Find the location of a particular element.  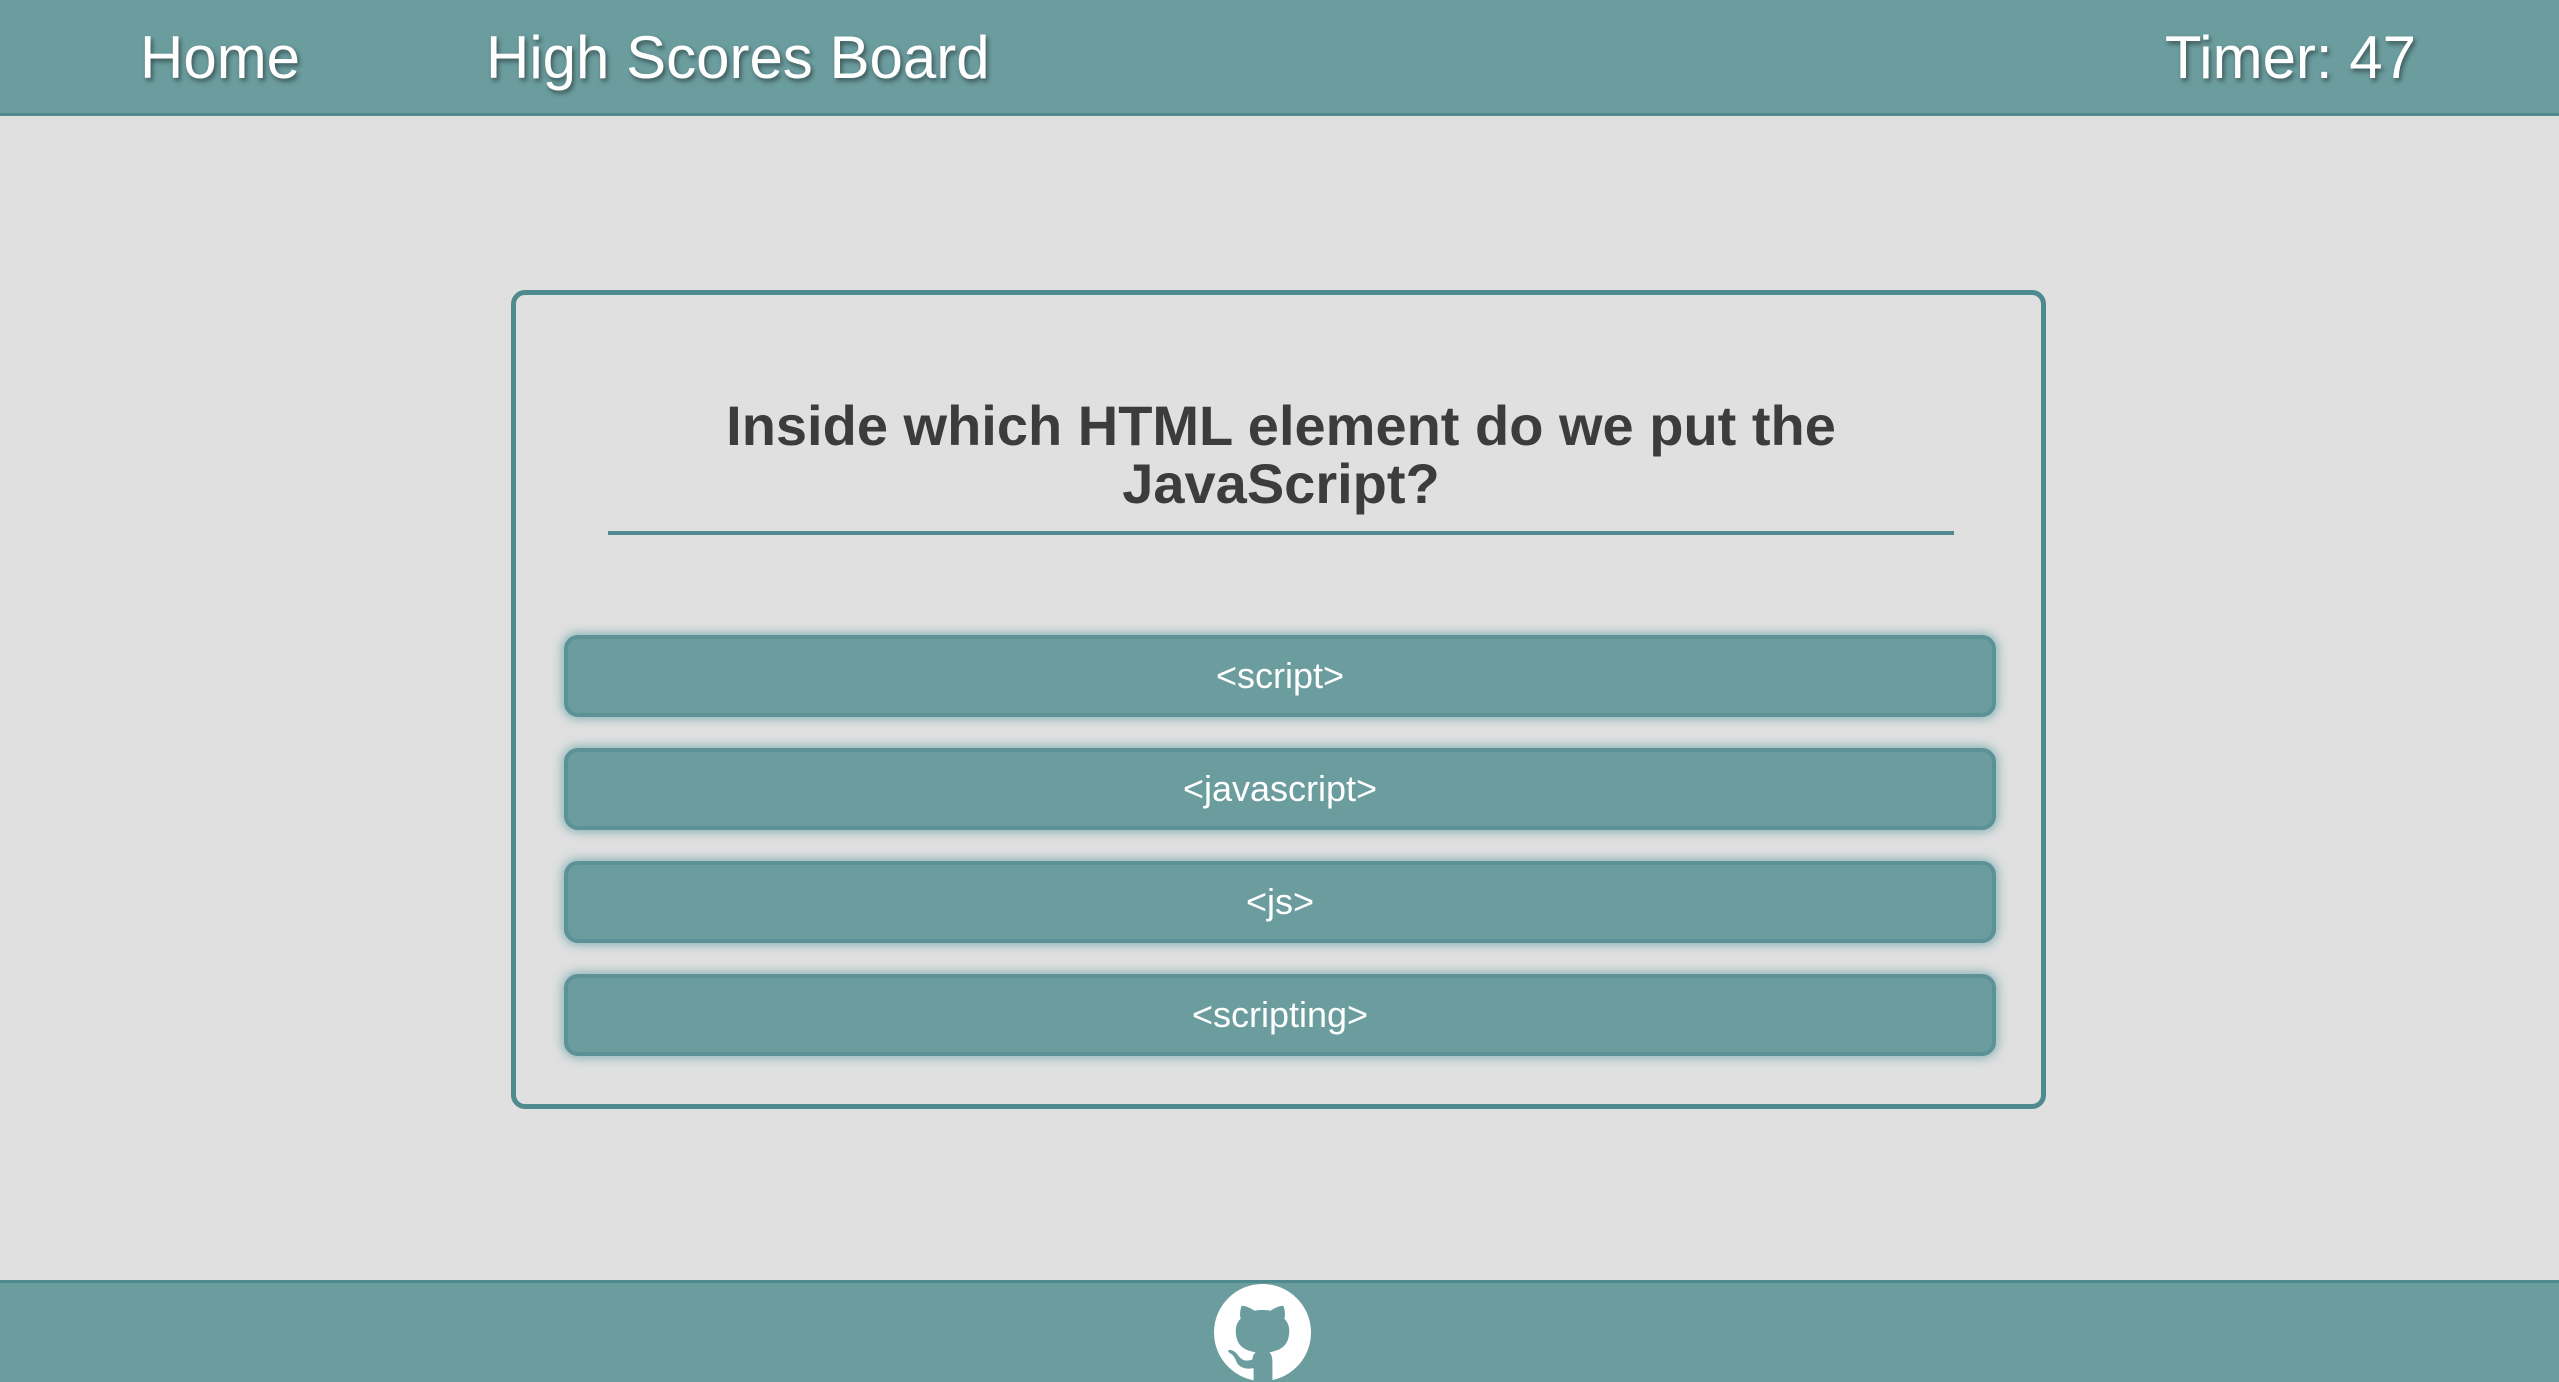

timer-display: Timer: 47 is located at coordinates (2290, 57).